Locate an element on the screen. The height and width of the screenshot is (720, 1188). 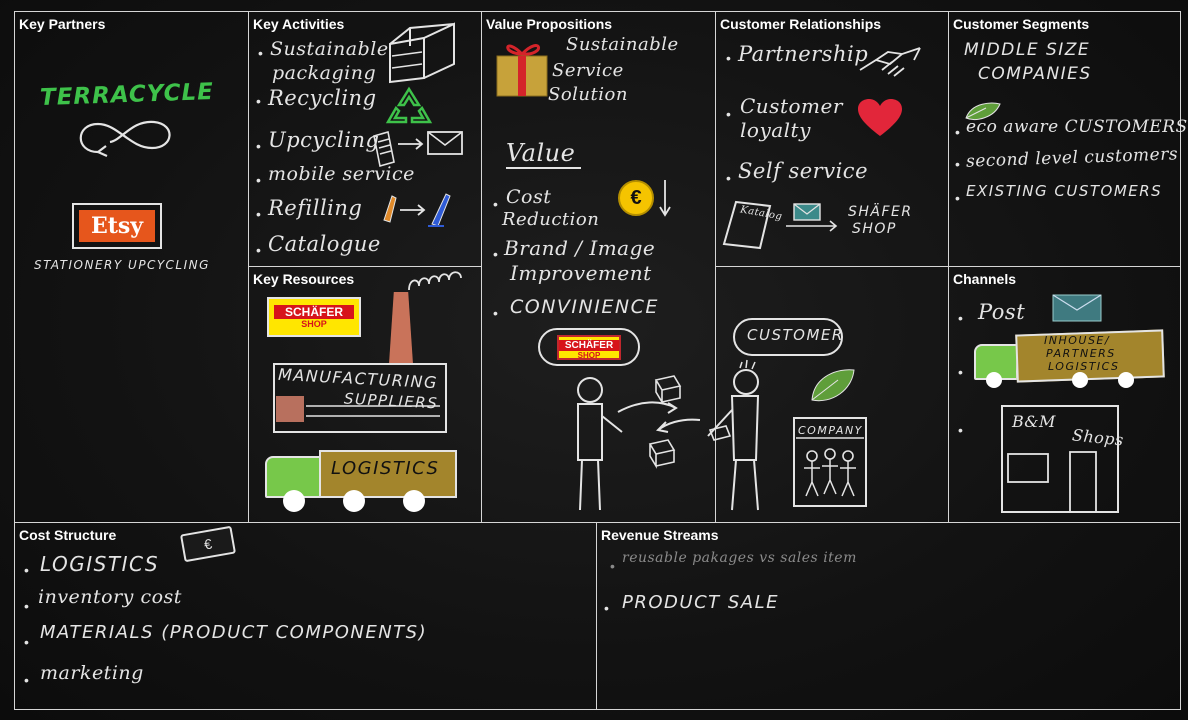
envelope-arrow-icon is located at coordinates (812, 217).